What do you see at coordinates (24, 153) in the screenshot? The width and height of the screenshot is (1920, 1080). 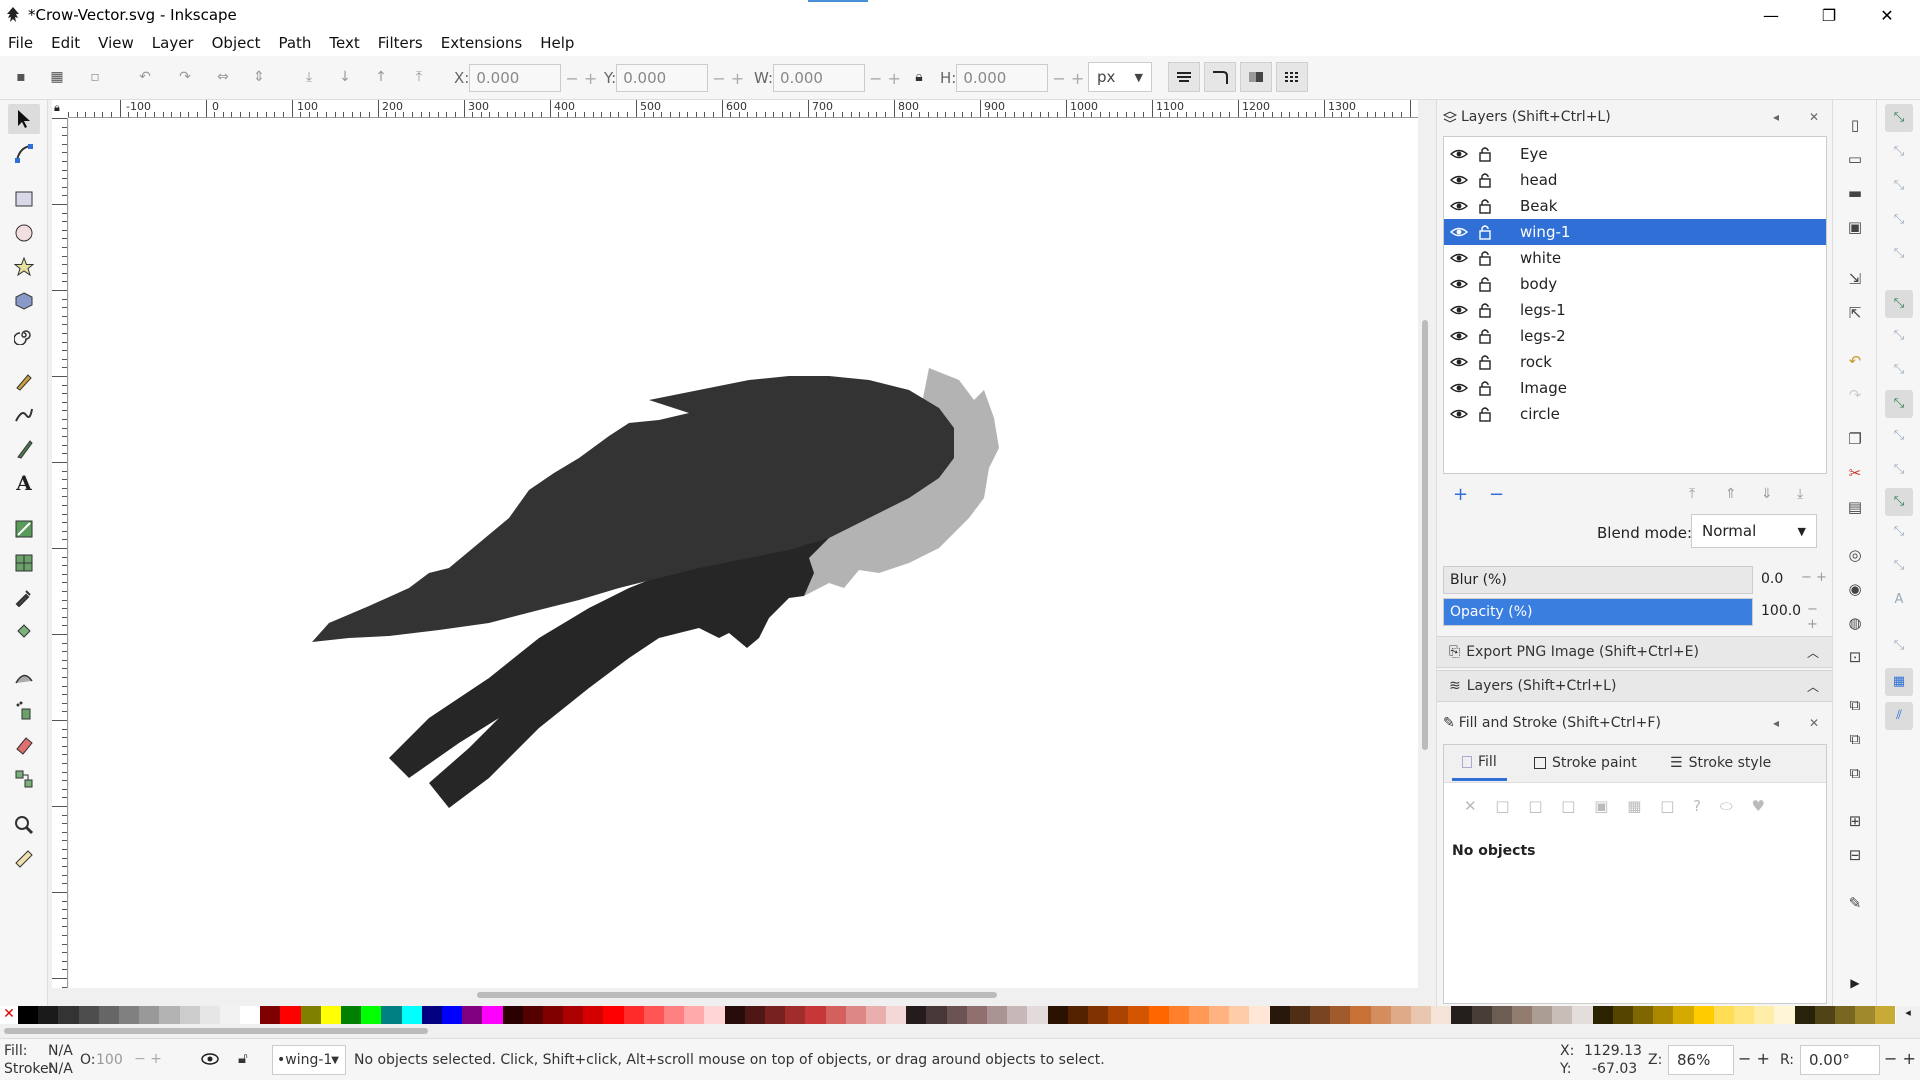 I see `node-tool` at bounding box center [24, 153].